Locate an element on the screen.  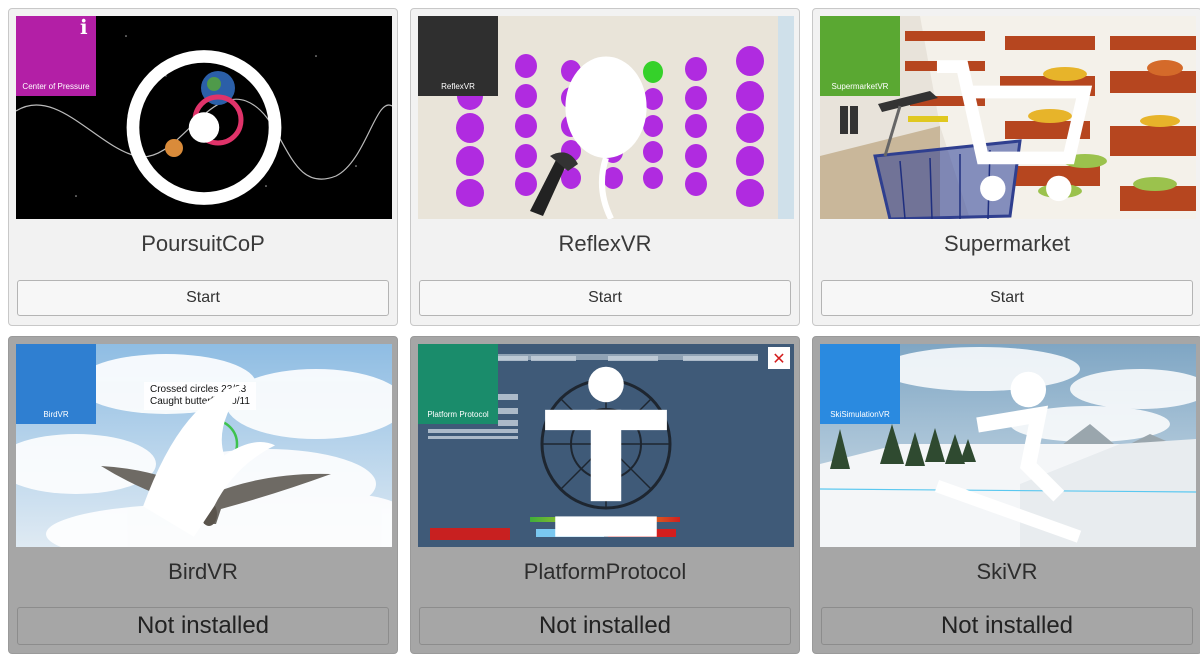
game-title: PoursuitCoP is located at coordinates (203, 243).